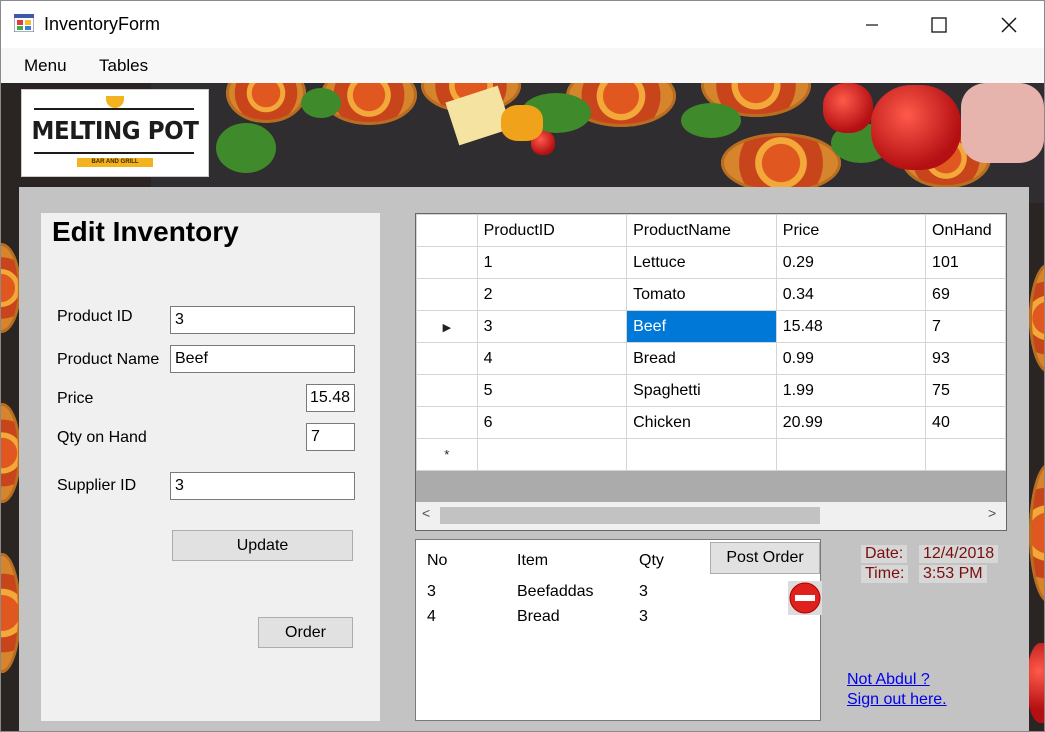 The width and height of the screenshot is (1045, 732). I want to click on order-cell-no: 4, so click(431, 617).